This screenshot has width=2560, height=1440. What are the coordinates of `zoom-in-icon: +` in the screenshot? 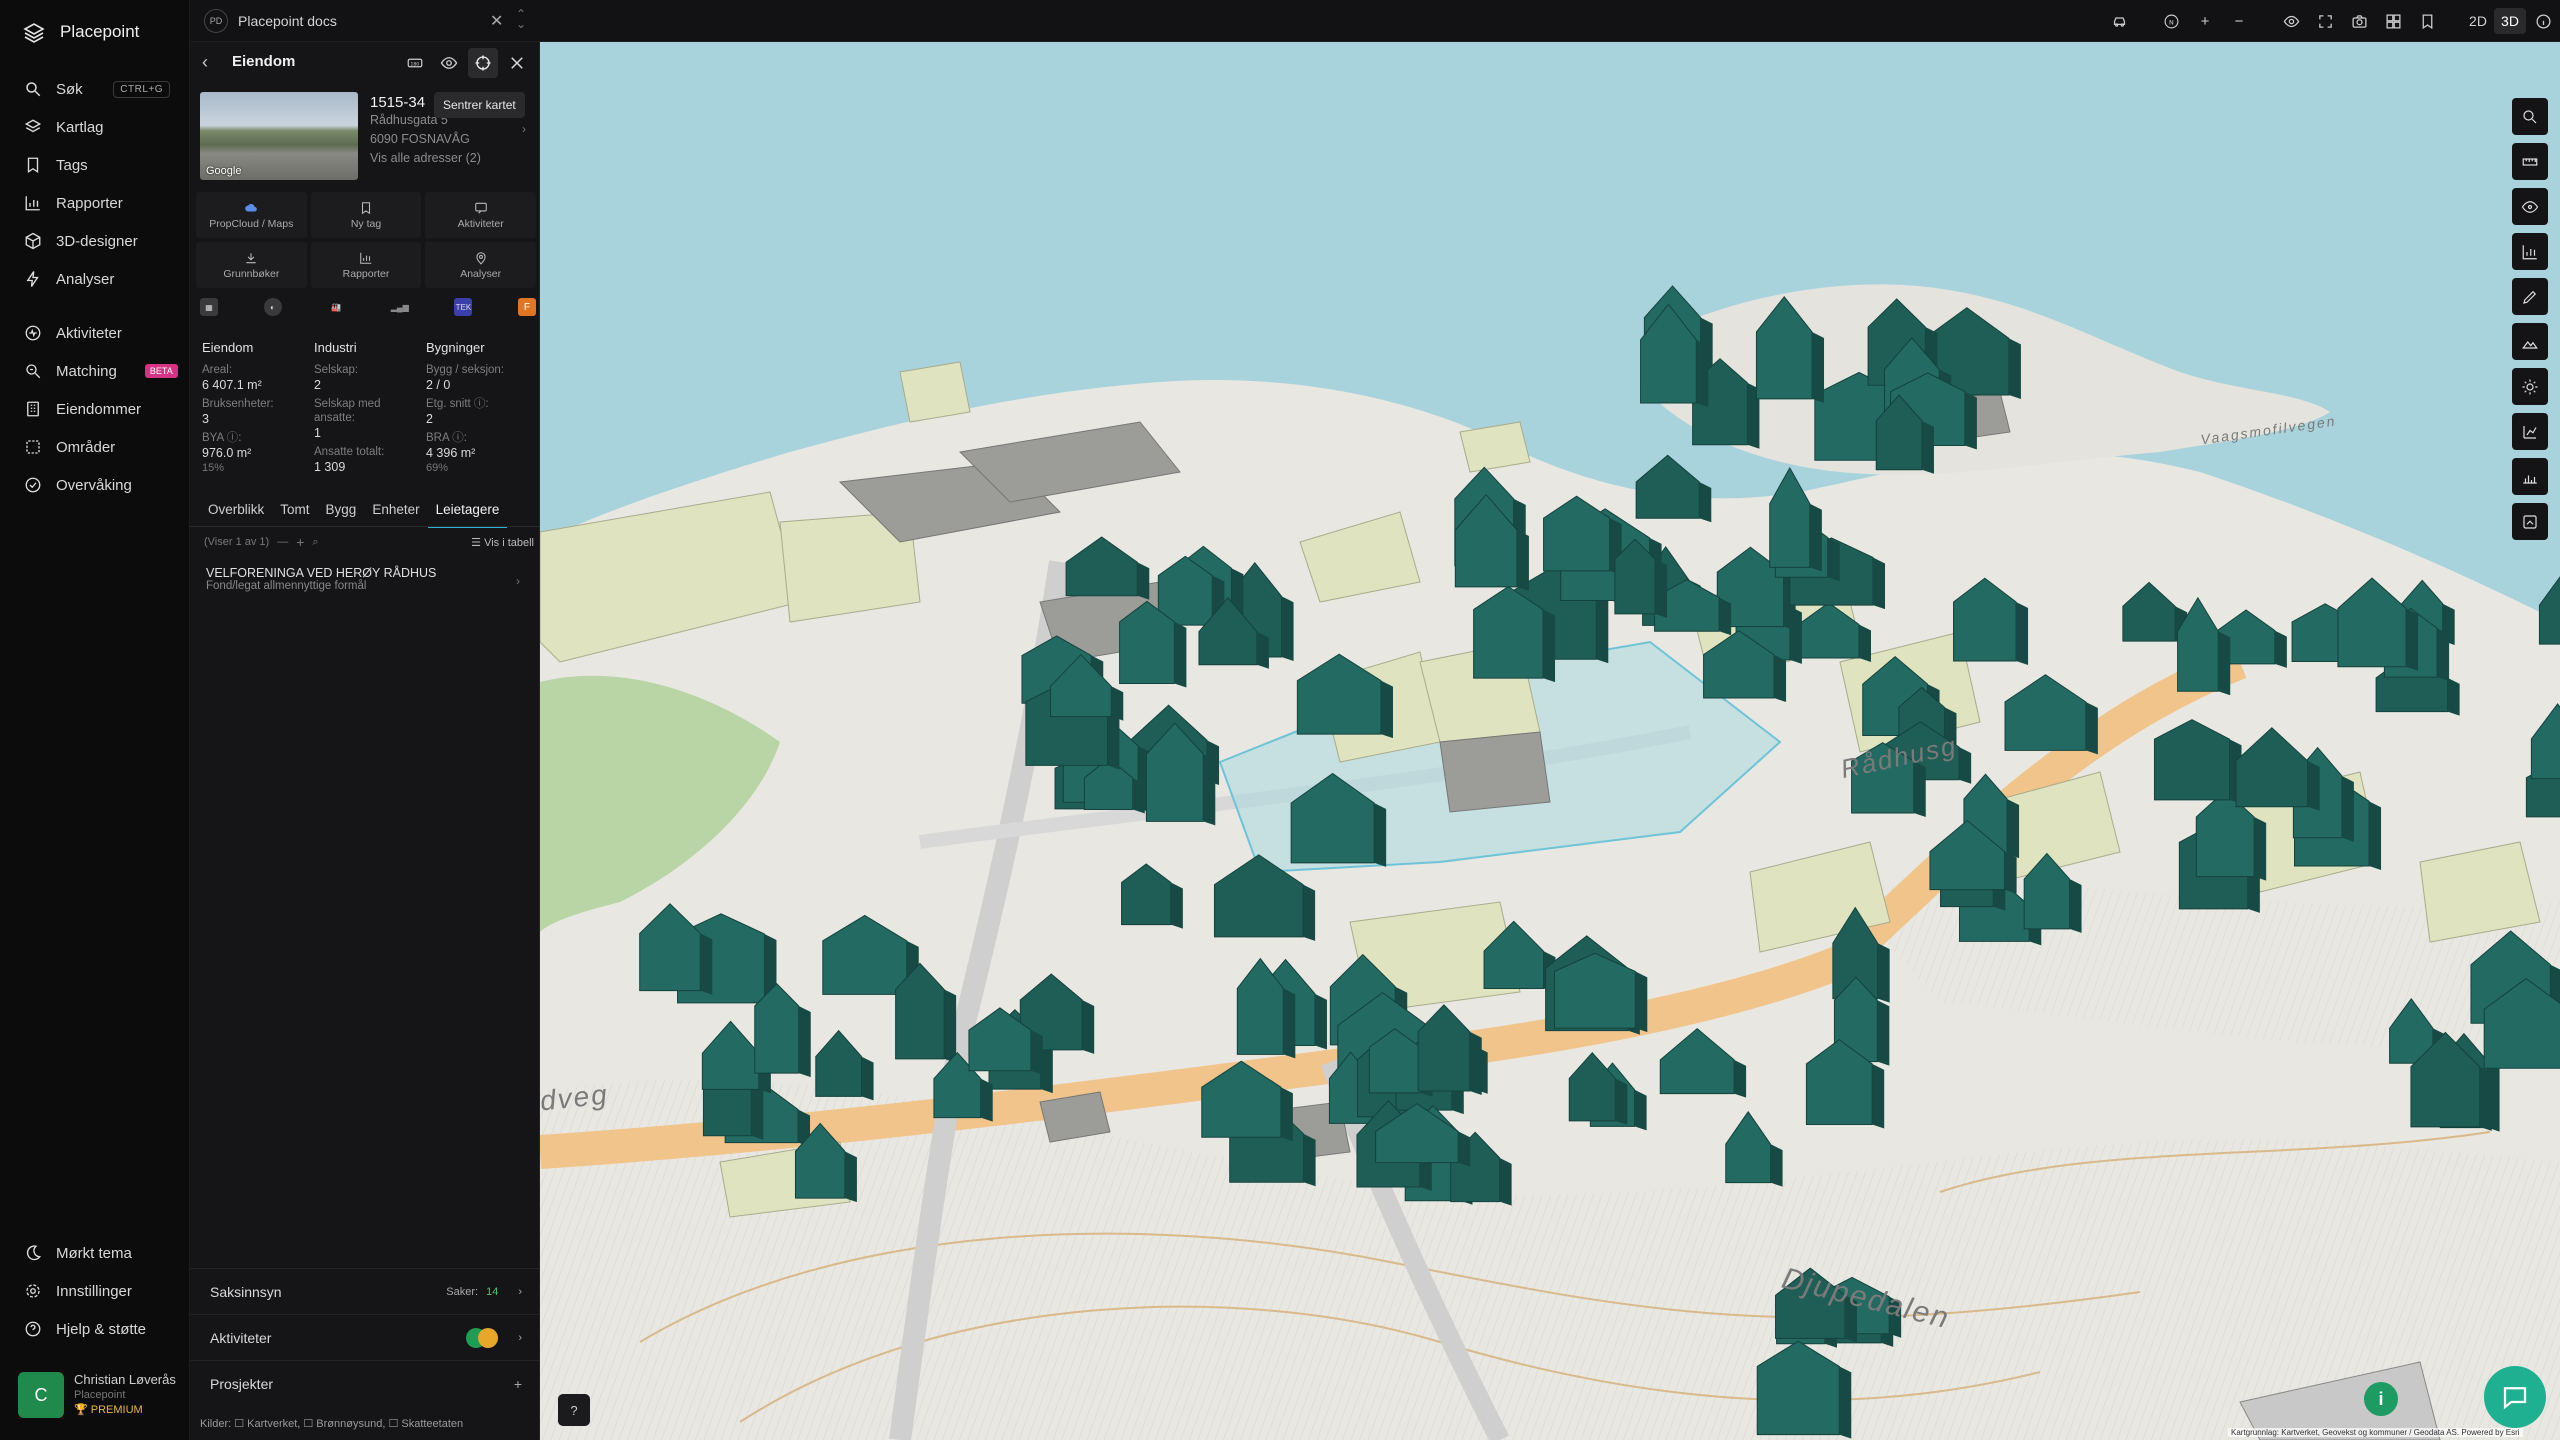 It's located at (2205, 21).